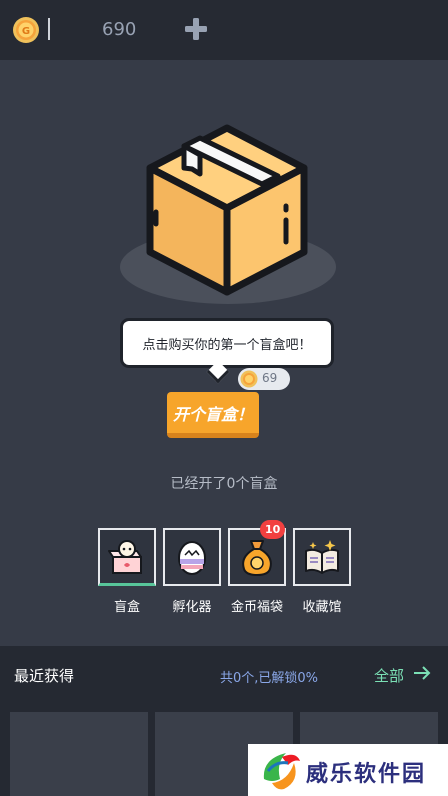 The width and height of the screenshot is (448, 796). Describe the element at coordinates (249, 379) in the screenshot. I see `coin-icon` at that location.